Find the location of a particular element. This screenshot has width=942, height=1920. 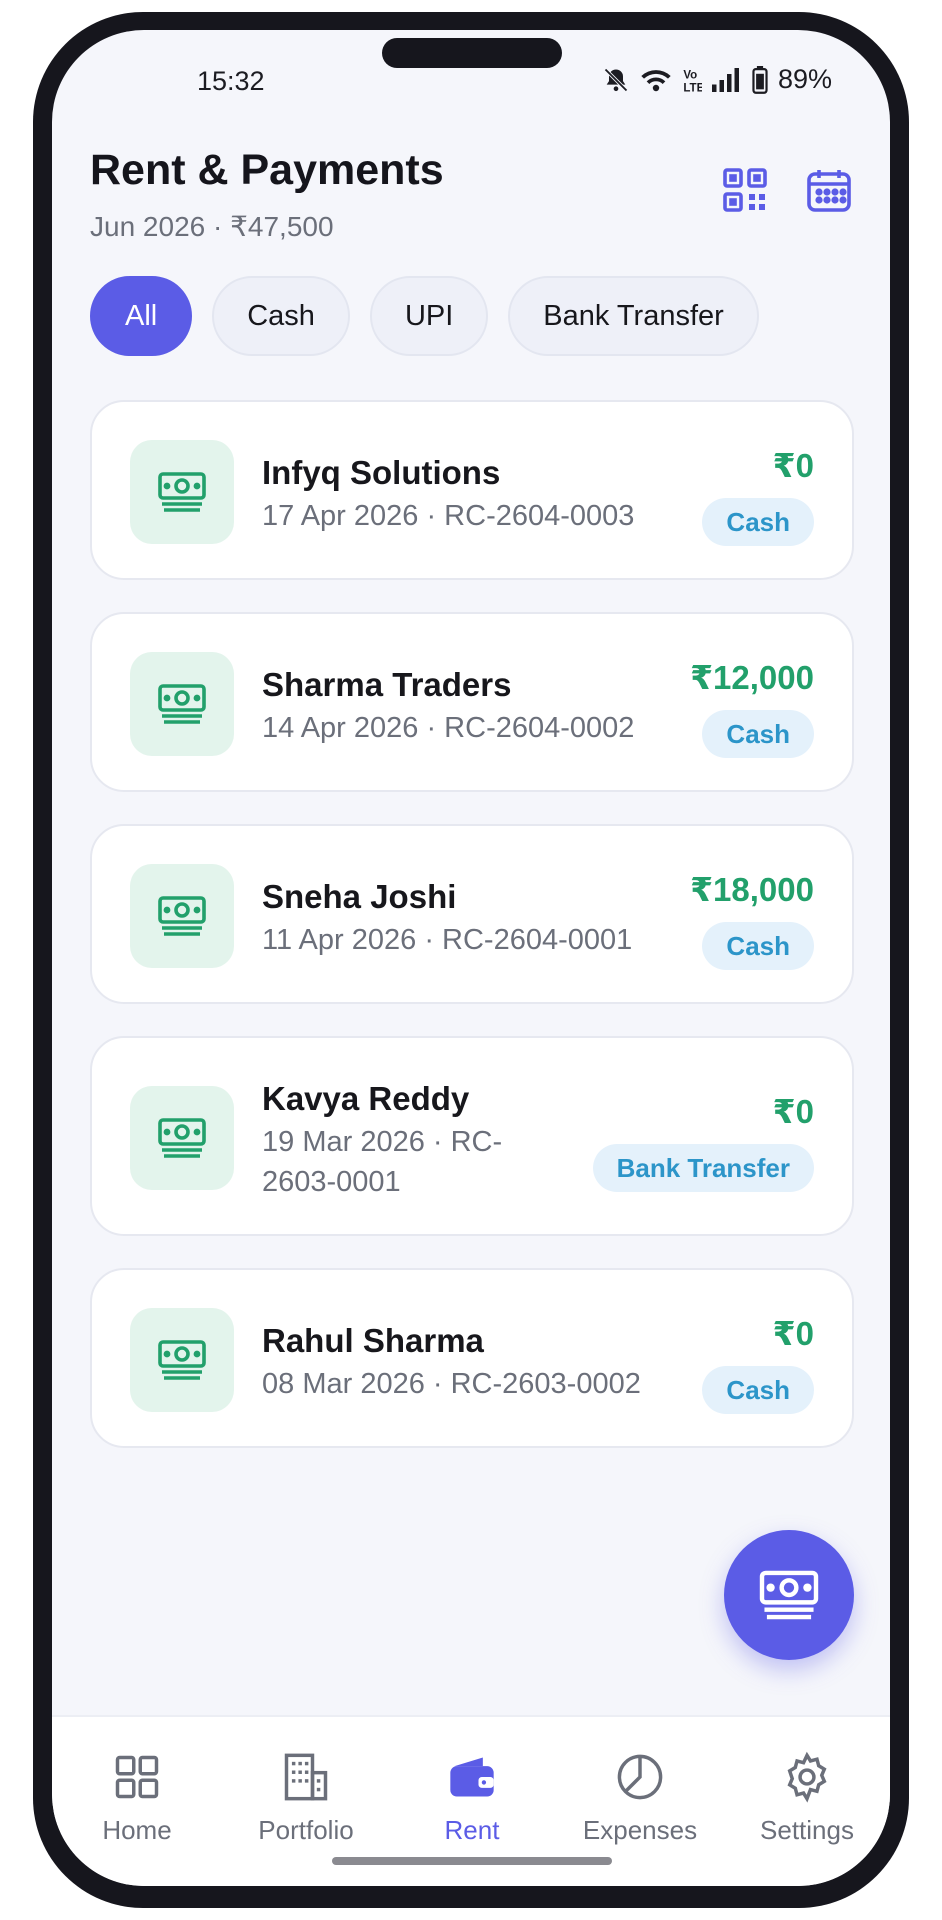

add-payment-button is located at coordinates (789, 1595).